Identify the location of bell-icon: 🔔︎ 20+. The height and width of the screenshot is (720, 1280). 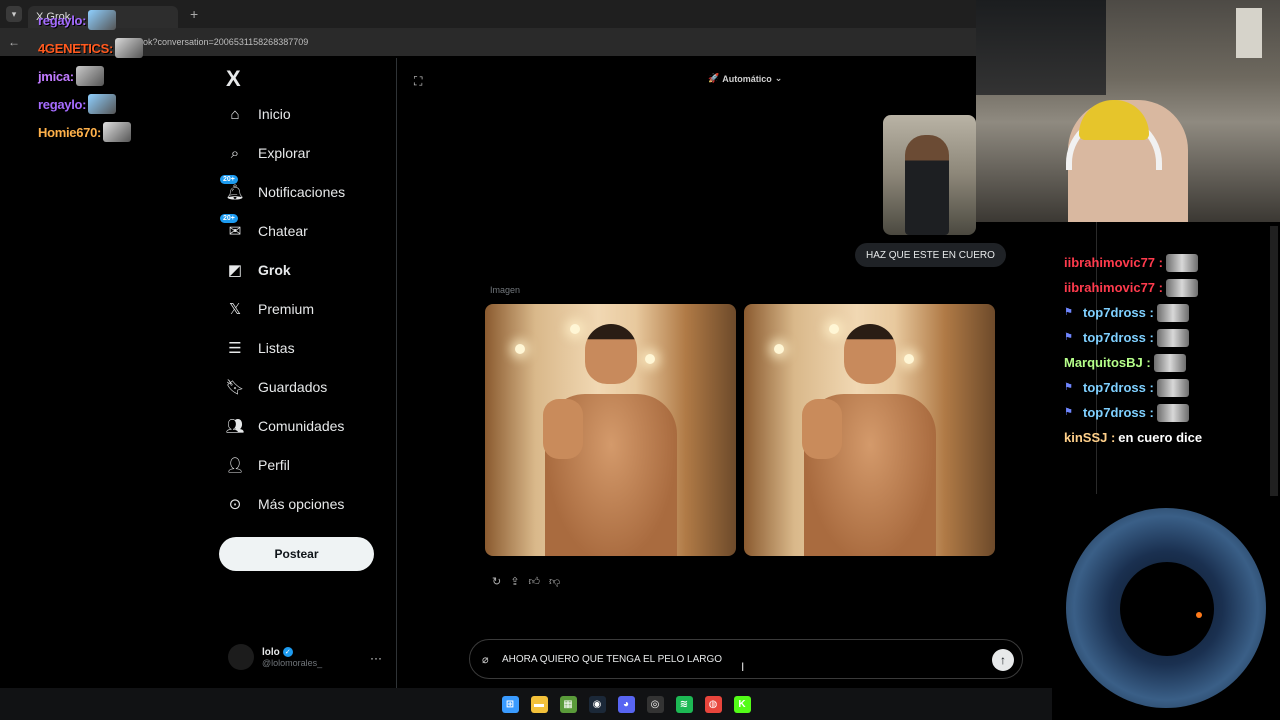
(232, 188).